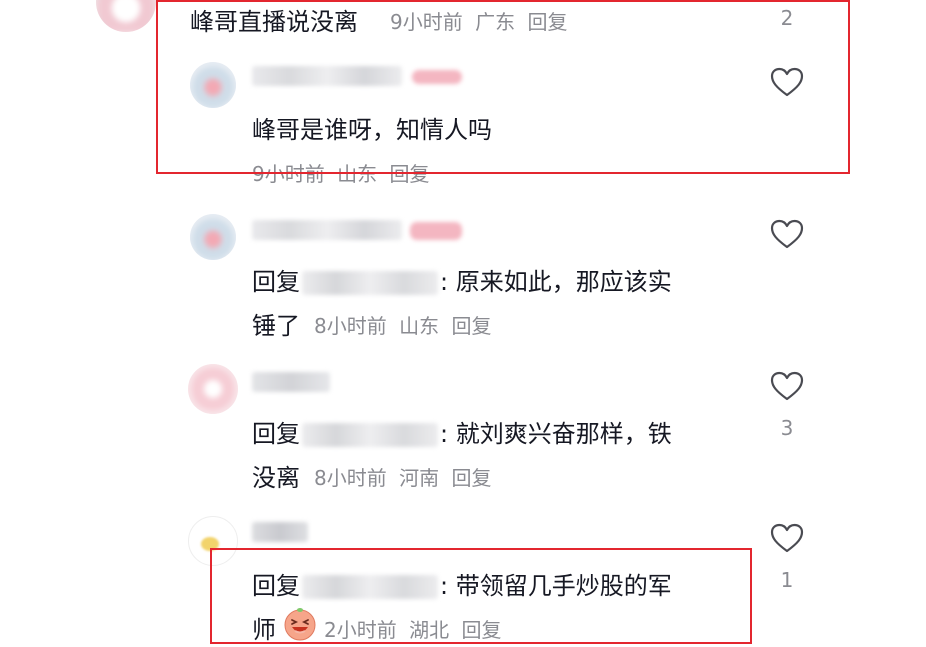 The image size is (926, 647). What do you see at coordinates (300, 624) in the screenshot?
I see `laughing-emoji-icon` at bounding box center [300, 624].